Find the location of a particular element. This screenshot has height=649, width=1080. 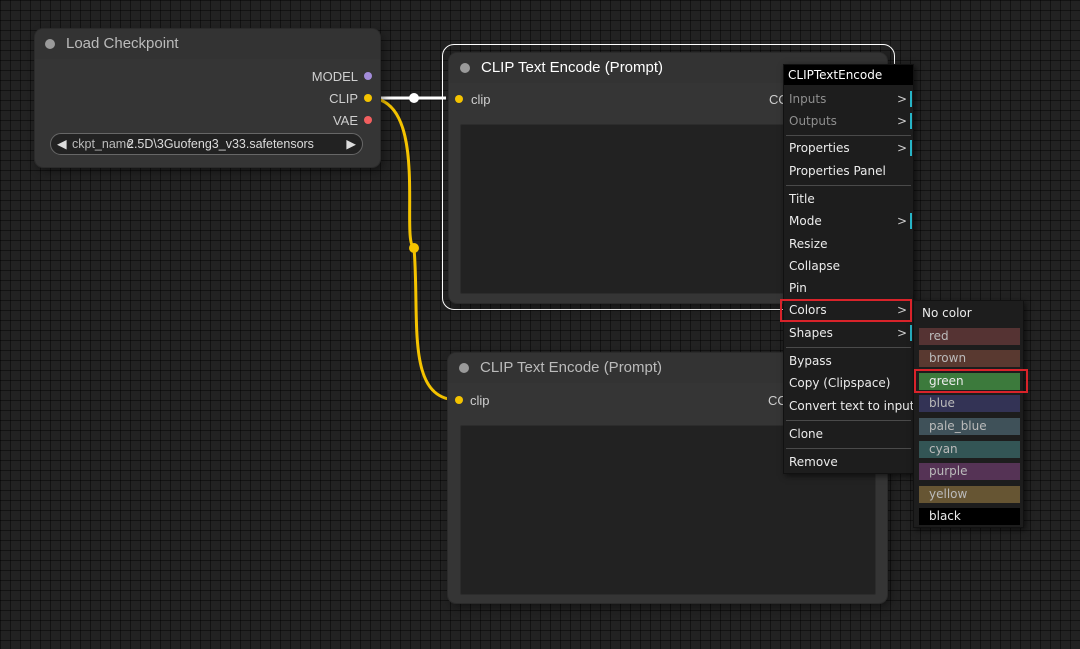

menu-item-label: Pin is located at coordinates (798, 288).